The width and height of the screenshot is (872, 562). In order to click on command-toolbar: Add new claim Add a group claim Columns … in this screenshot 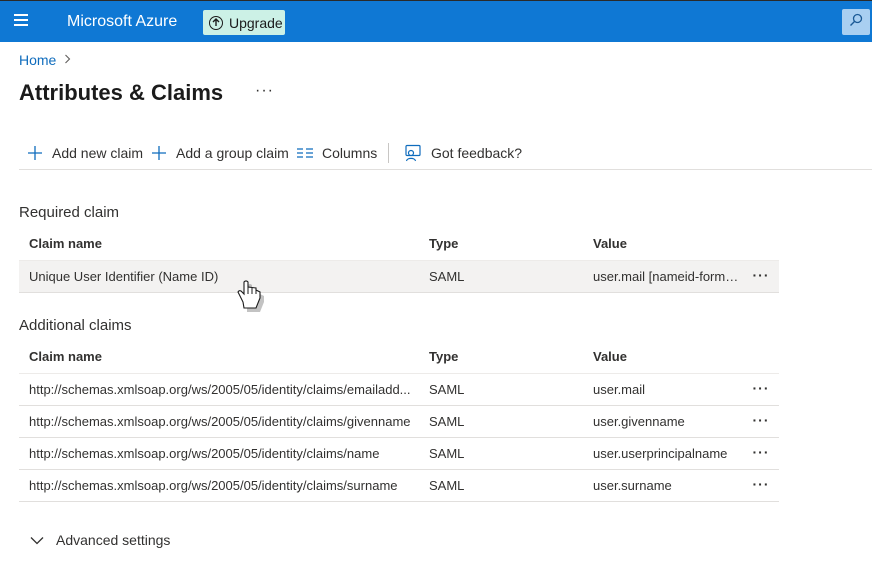, I will do `click(445, 155)`.